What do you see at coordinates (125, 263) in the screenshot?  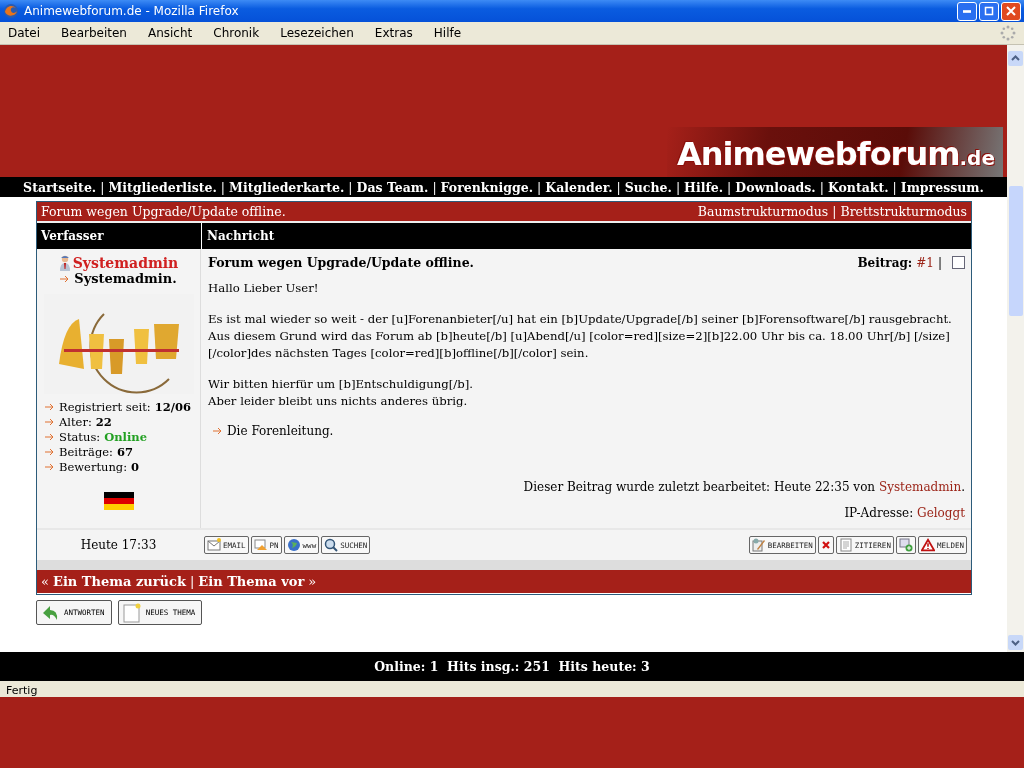 I see `author-name: Systemadmin` at bounding box center [125, 263].